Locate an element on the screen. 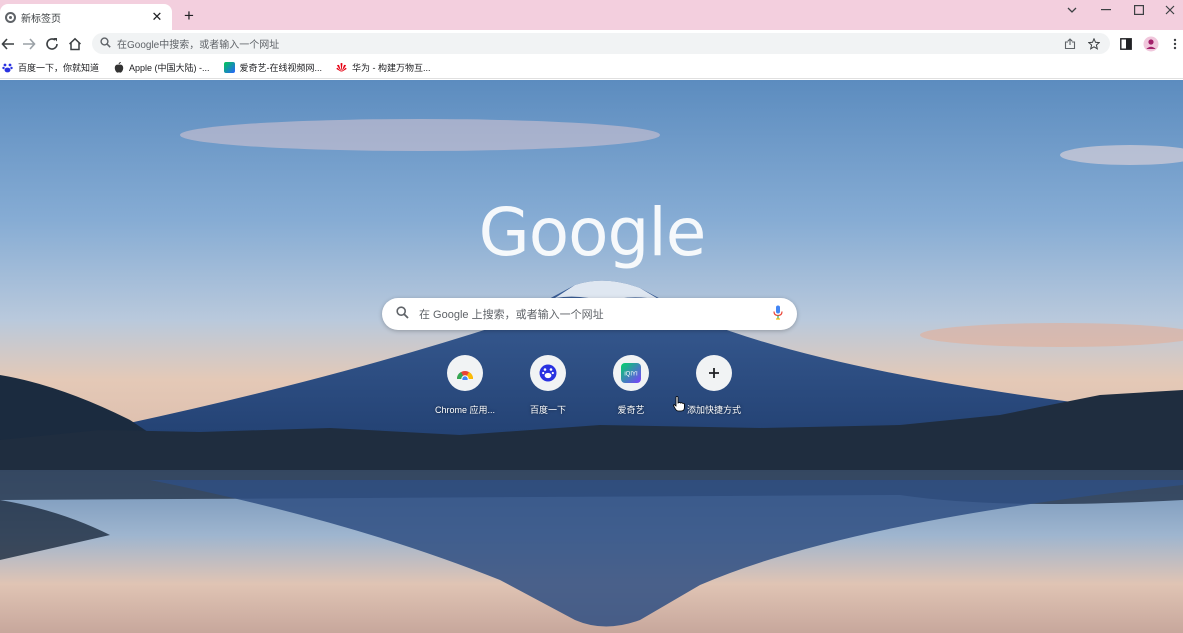  iqiyi-badge-text: iQIYI is located at coordinates (631, 375).